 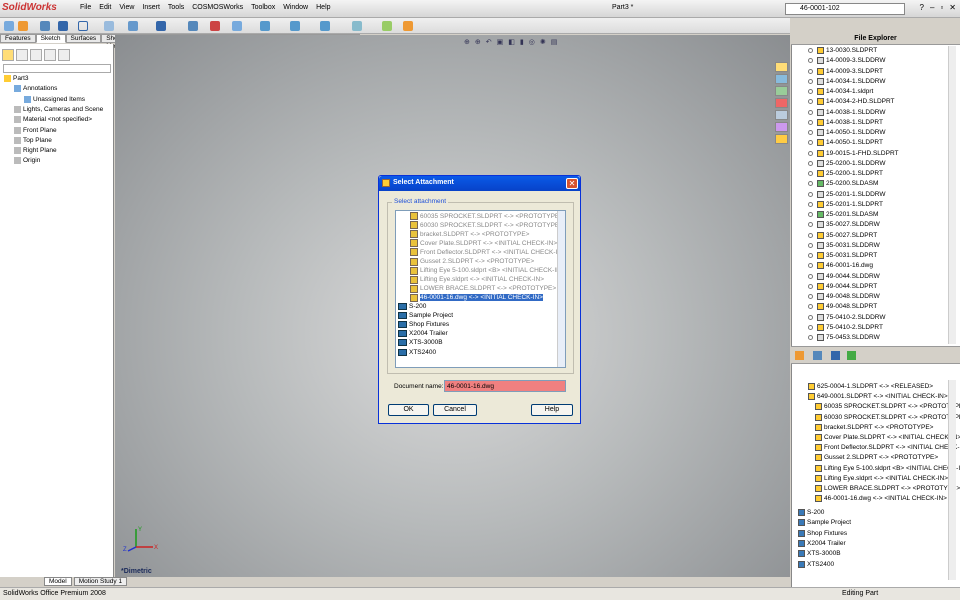 What do you see at coordinates (50, 55) in the screenshot?
I see `dimxpert-tab-icon` at bounding box center [50, 55].